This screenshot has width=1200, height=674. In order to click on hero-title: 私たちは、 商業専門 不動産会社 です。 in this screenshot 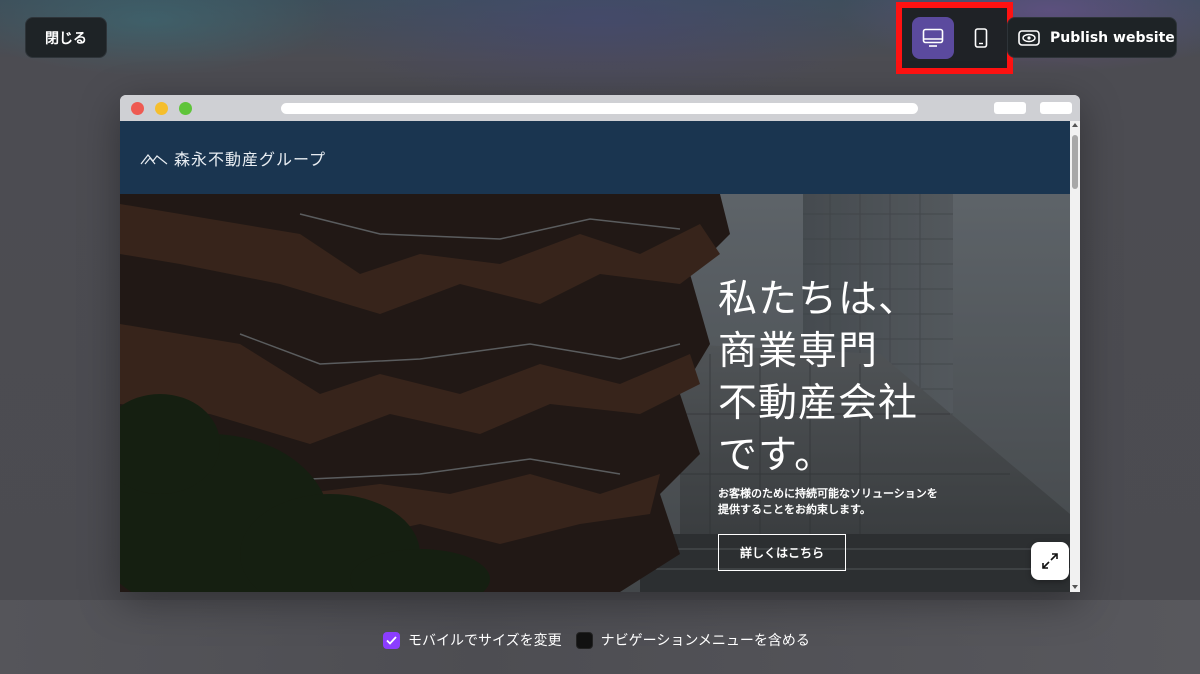, I will do `click(818, 378)`.